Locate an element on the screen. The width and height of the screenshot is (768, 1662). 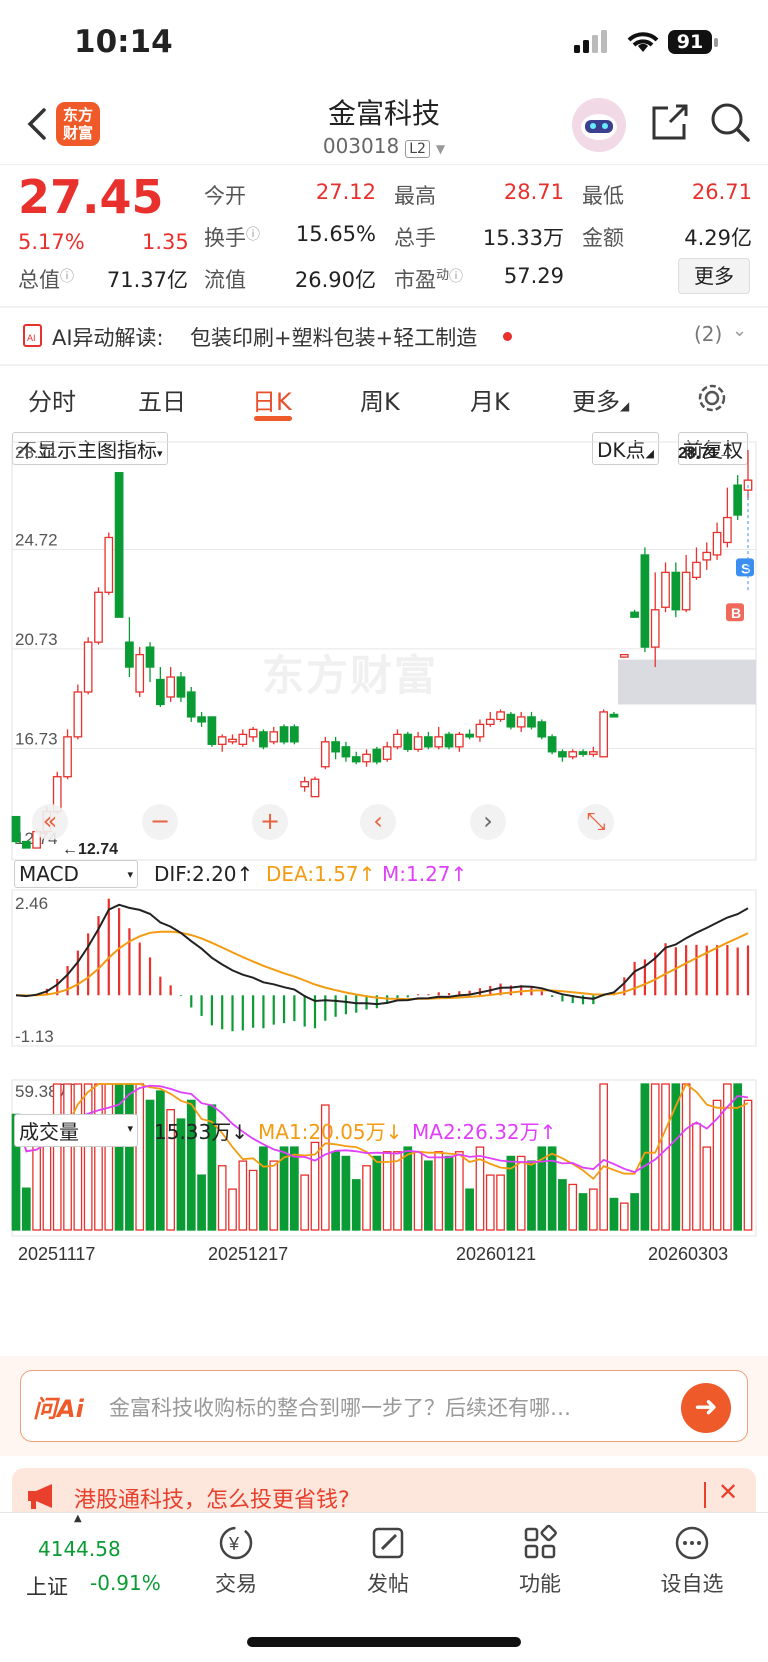
ask-ai-input: 问Ai 金富科技收购标的整合到哪一步了？后续还有哪… ➜ is located at coordinates (384, 1406).